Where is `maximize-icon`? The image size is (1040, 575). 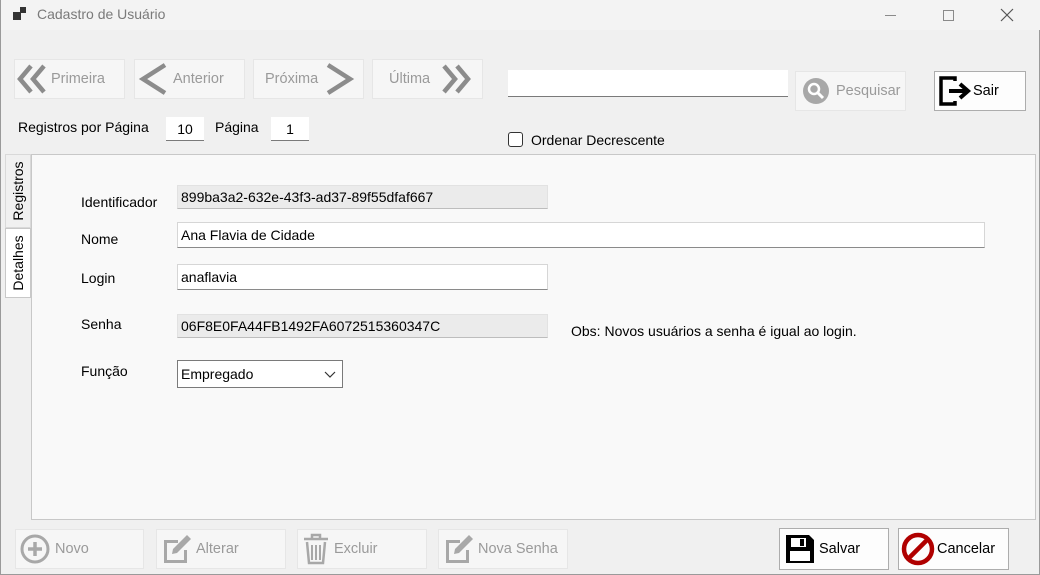
maximize-icon is located at coordinates (948, 15).